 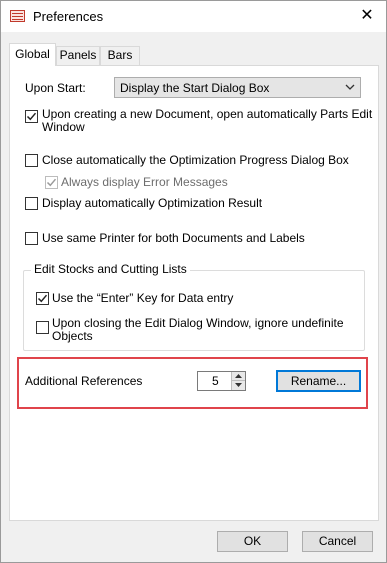 I want to click on additional-references-value: 5, so click(x=215, y=381).